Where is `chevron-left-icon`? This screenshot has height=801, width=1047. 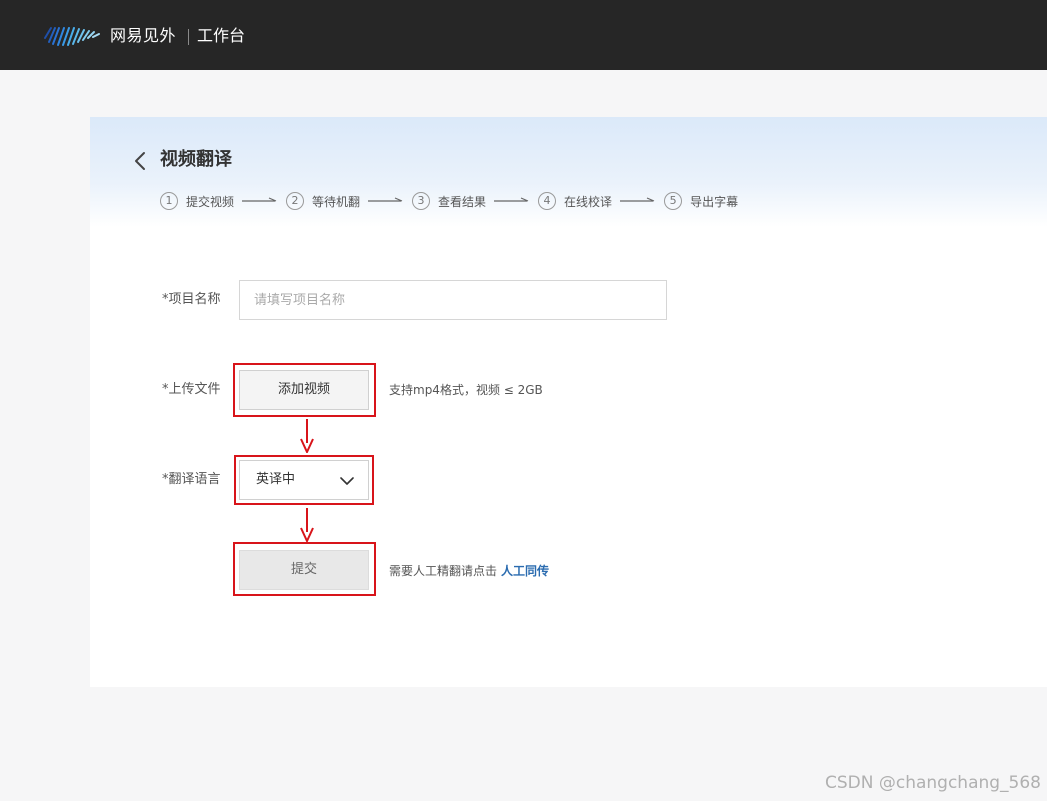
chevron-left-icon is located at coordinates (141, 161).